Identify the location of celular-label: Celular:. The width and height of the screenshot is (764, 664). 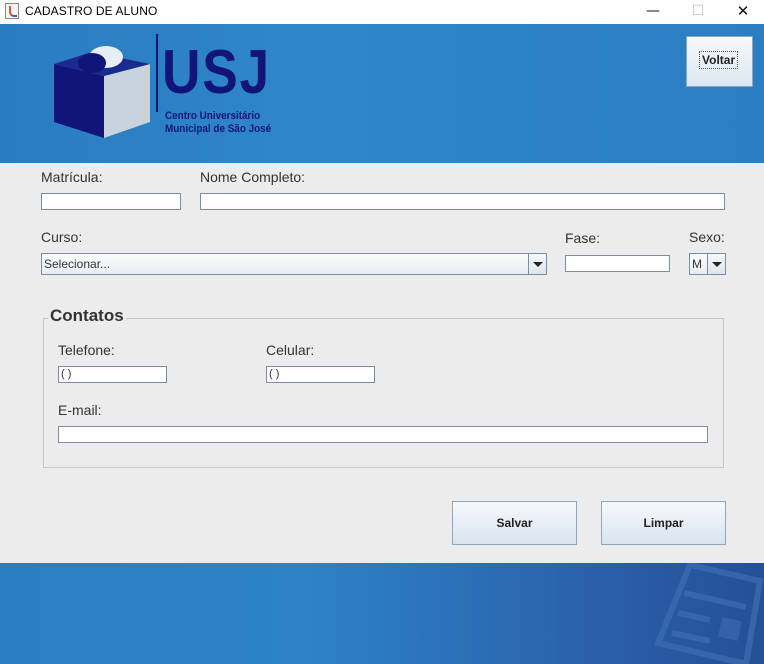
(290, 350).